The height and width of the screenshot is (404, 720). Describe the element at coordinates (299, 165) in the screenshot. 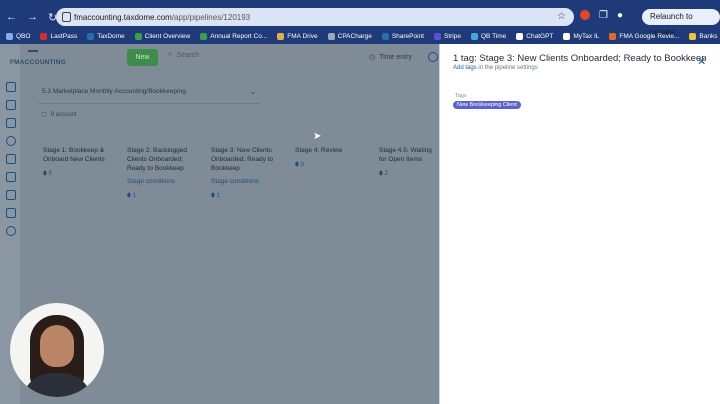

I see `stage-count: ⬮ 0` at that location.